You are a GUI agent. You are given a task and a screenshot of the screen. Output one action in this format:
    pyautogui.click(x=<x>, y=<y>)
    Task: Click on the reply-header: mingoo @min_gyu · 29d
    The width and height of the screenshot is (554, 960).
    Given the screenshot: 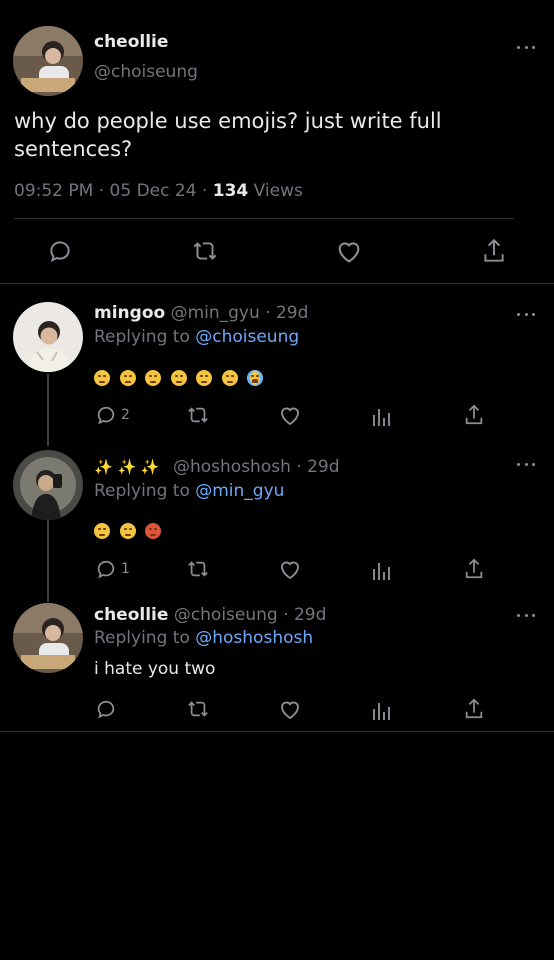 What is the action you would take?
    pyautogui.click(x=201, y=313)
    